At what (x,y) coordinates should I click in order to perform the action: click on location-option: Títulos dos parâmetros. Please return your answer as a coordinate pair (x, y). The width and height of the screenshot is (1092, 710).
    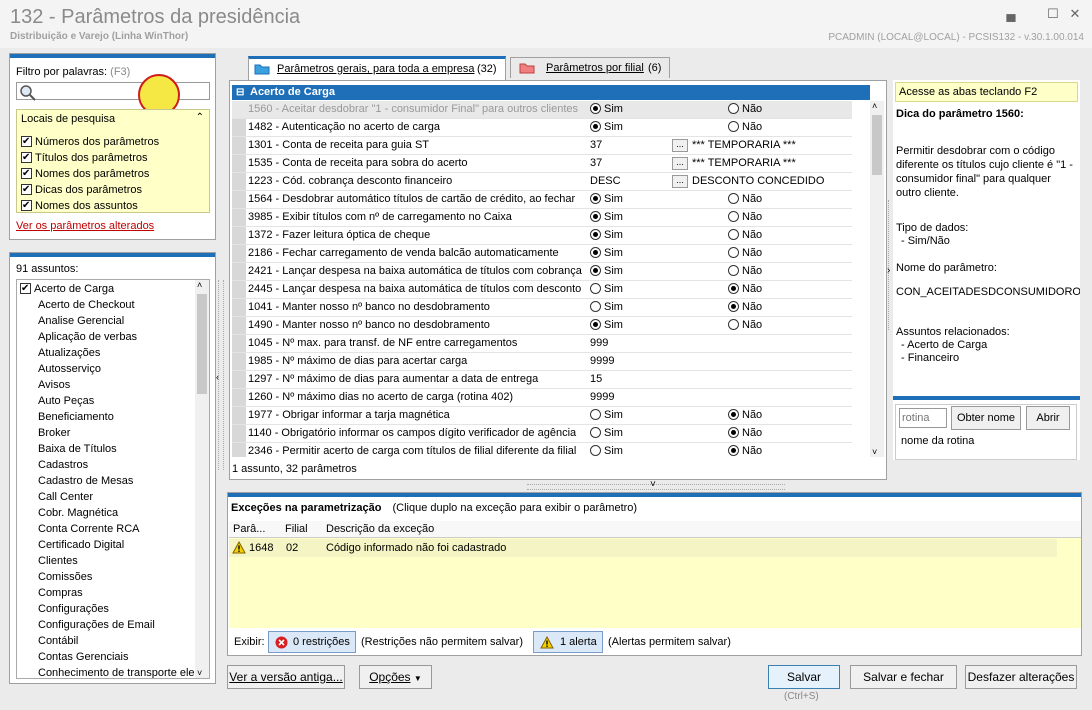
    Looking at the image, I should click on (90, 158).